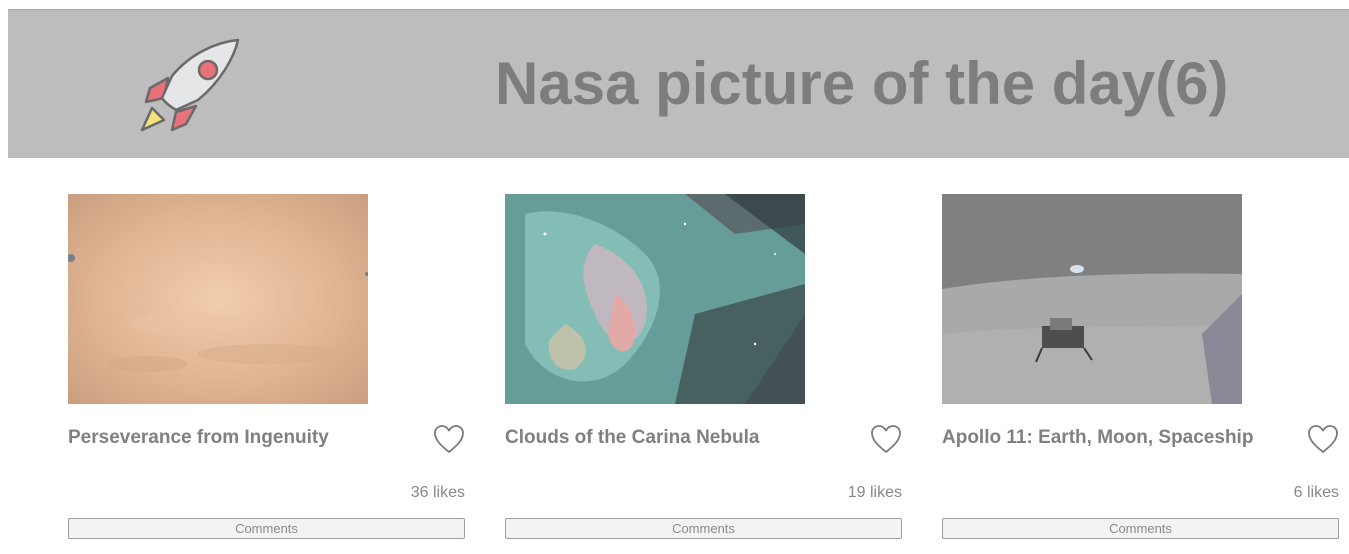  What do you see at coordinates (632, 437) in the screenshot?
I see `picture-title: Clouds of the Carina Nebula` at bounding box center [632, 437].